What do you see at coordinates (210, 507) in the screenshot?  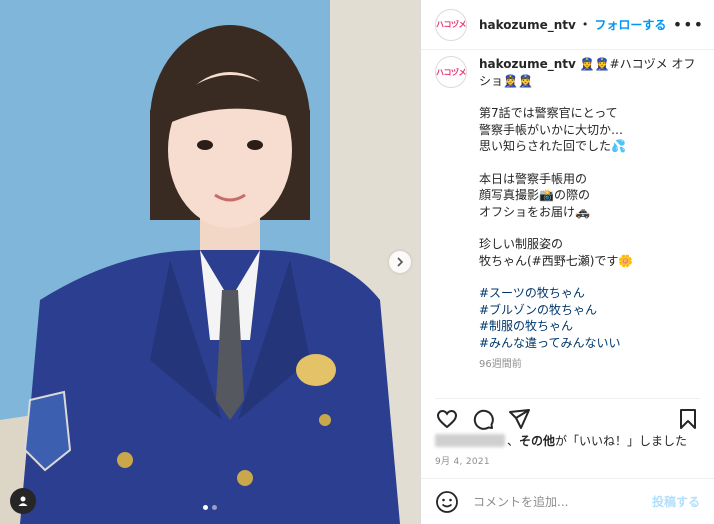 I see `carousel-indicator` at bounding box center [210, 507].